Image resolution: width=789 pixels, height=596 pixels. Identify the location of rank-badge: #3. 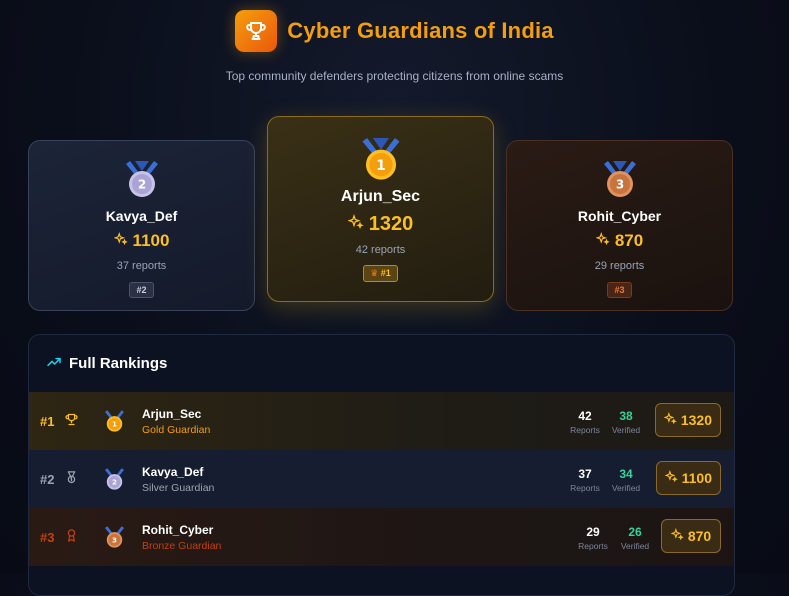
(619, 290).